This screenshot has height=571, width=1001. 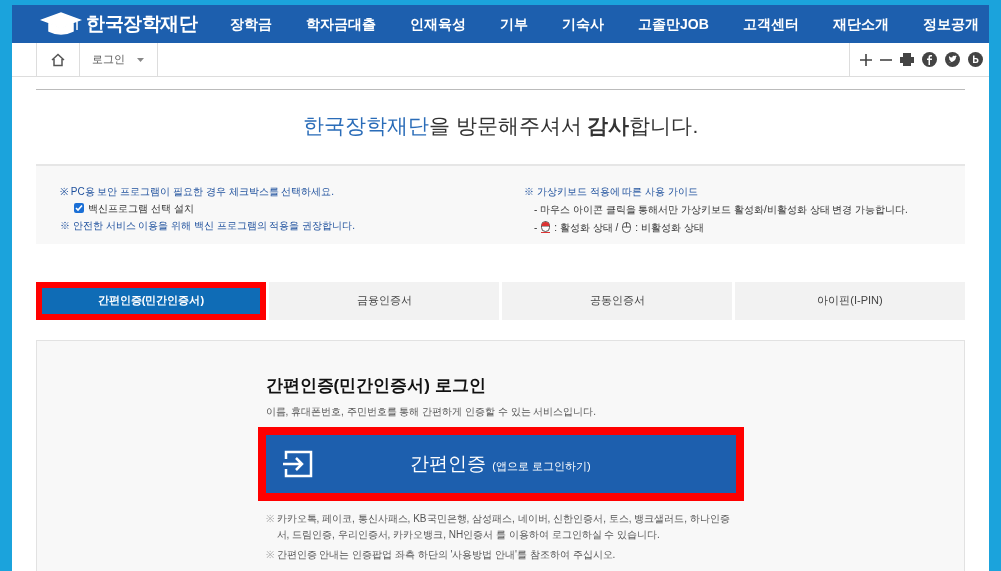 I want to click on tab: 간편인증(민간인증서), so click(x=151, y=300).